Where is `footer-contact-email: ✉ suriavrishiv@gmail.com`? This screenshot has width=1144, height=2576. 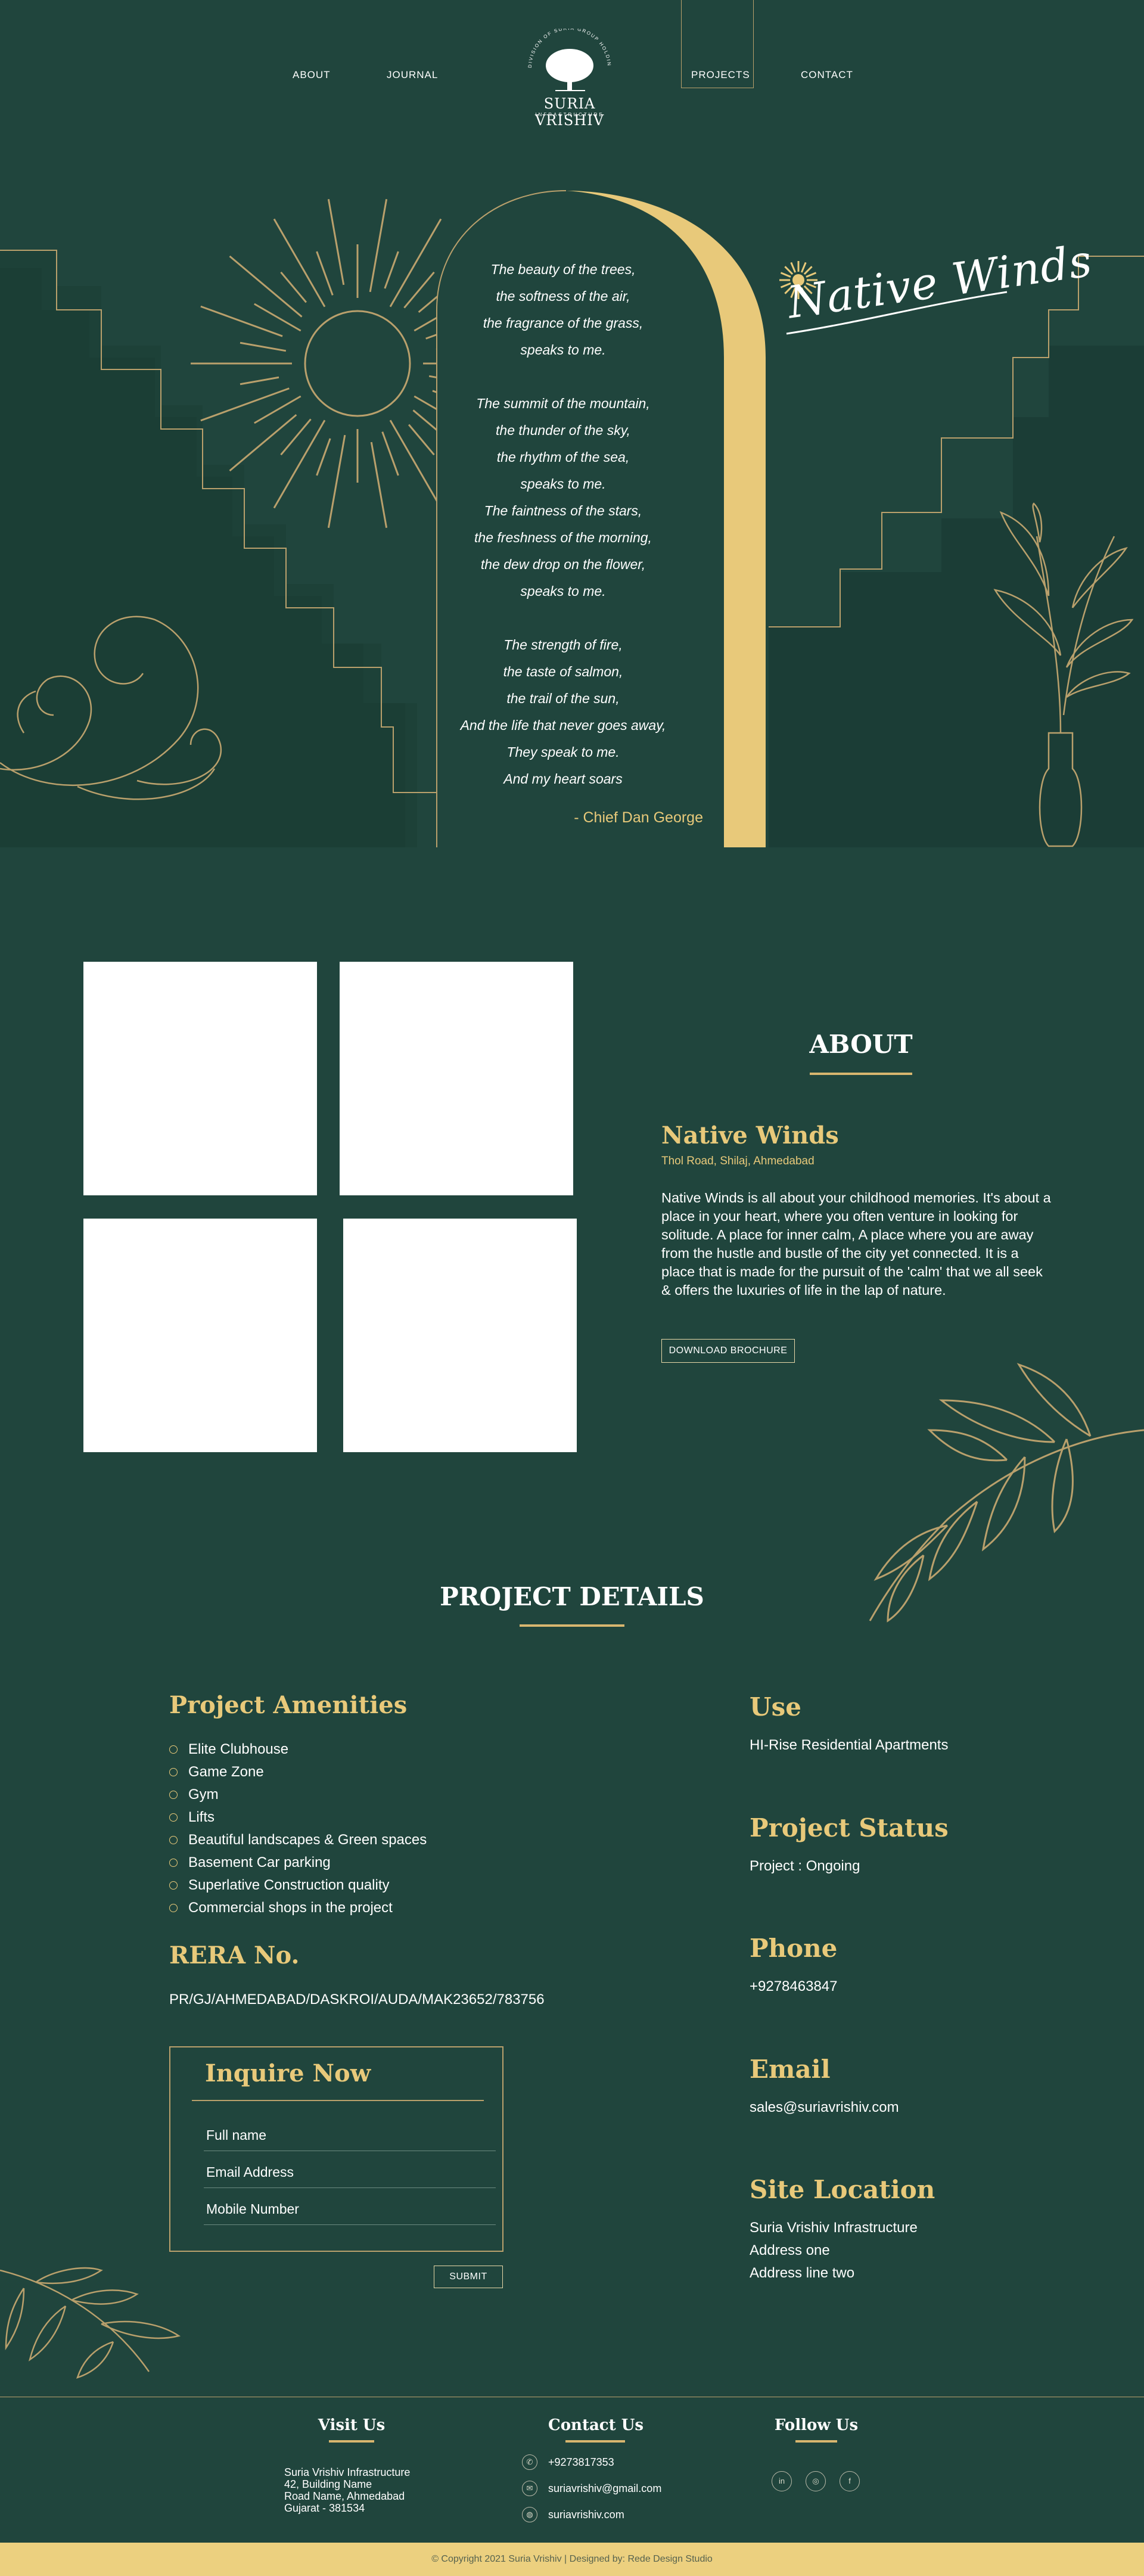 footer-contact-email: ✉ suriavrishiv@gmail.com is located at coordinates (623, 2494).